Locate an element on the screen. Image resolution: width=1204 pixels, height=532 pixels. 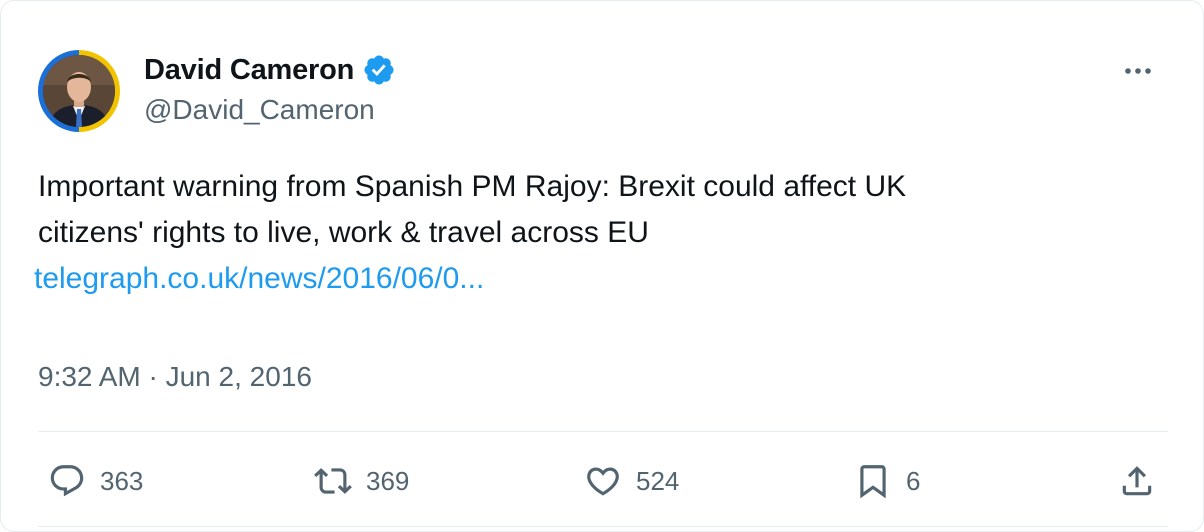
avatar-photo is located at coordinates (79, 91).